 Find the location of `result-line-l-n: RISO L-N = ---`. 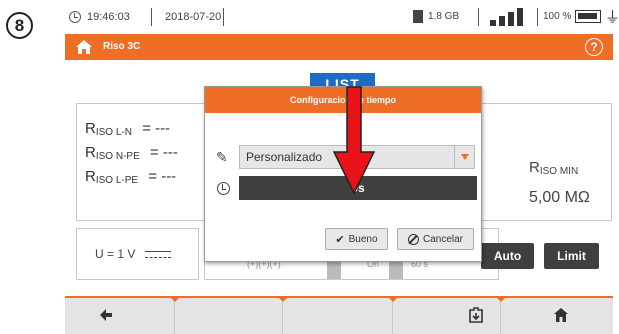

result-line-l-n: RISO L-N = --- is located at coordinates (128, 129).